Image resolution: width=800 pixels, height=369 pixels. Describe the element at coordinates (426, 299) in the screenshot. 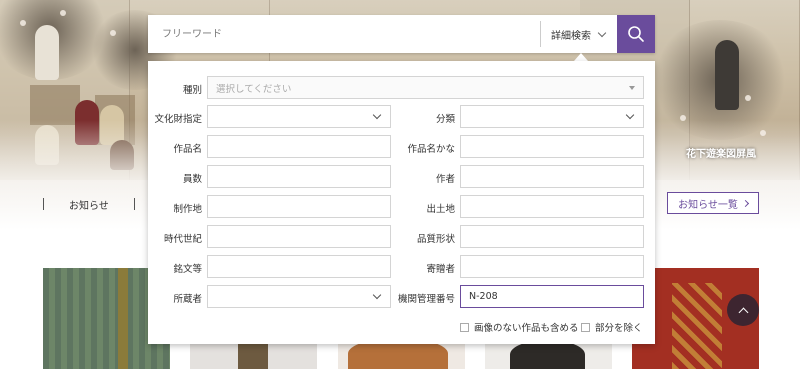

I see `kikan-label: 機関管理番号` at that location.